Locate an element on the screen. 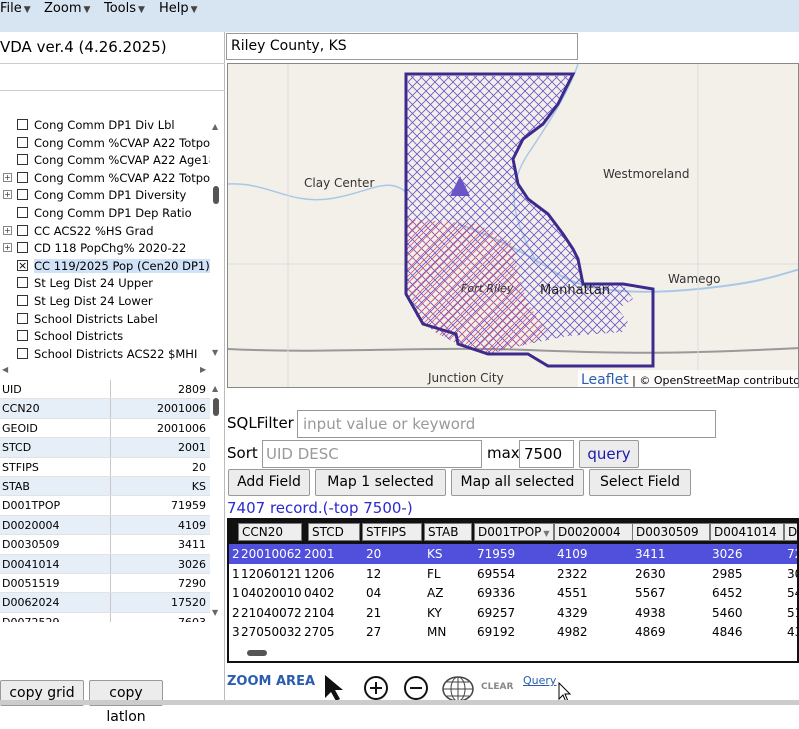 Image resolution: width=799 pixels, height=729 pixels. table-cell: 3 is located at coordinates (236, 632).